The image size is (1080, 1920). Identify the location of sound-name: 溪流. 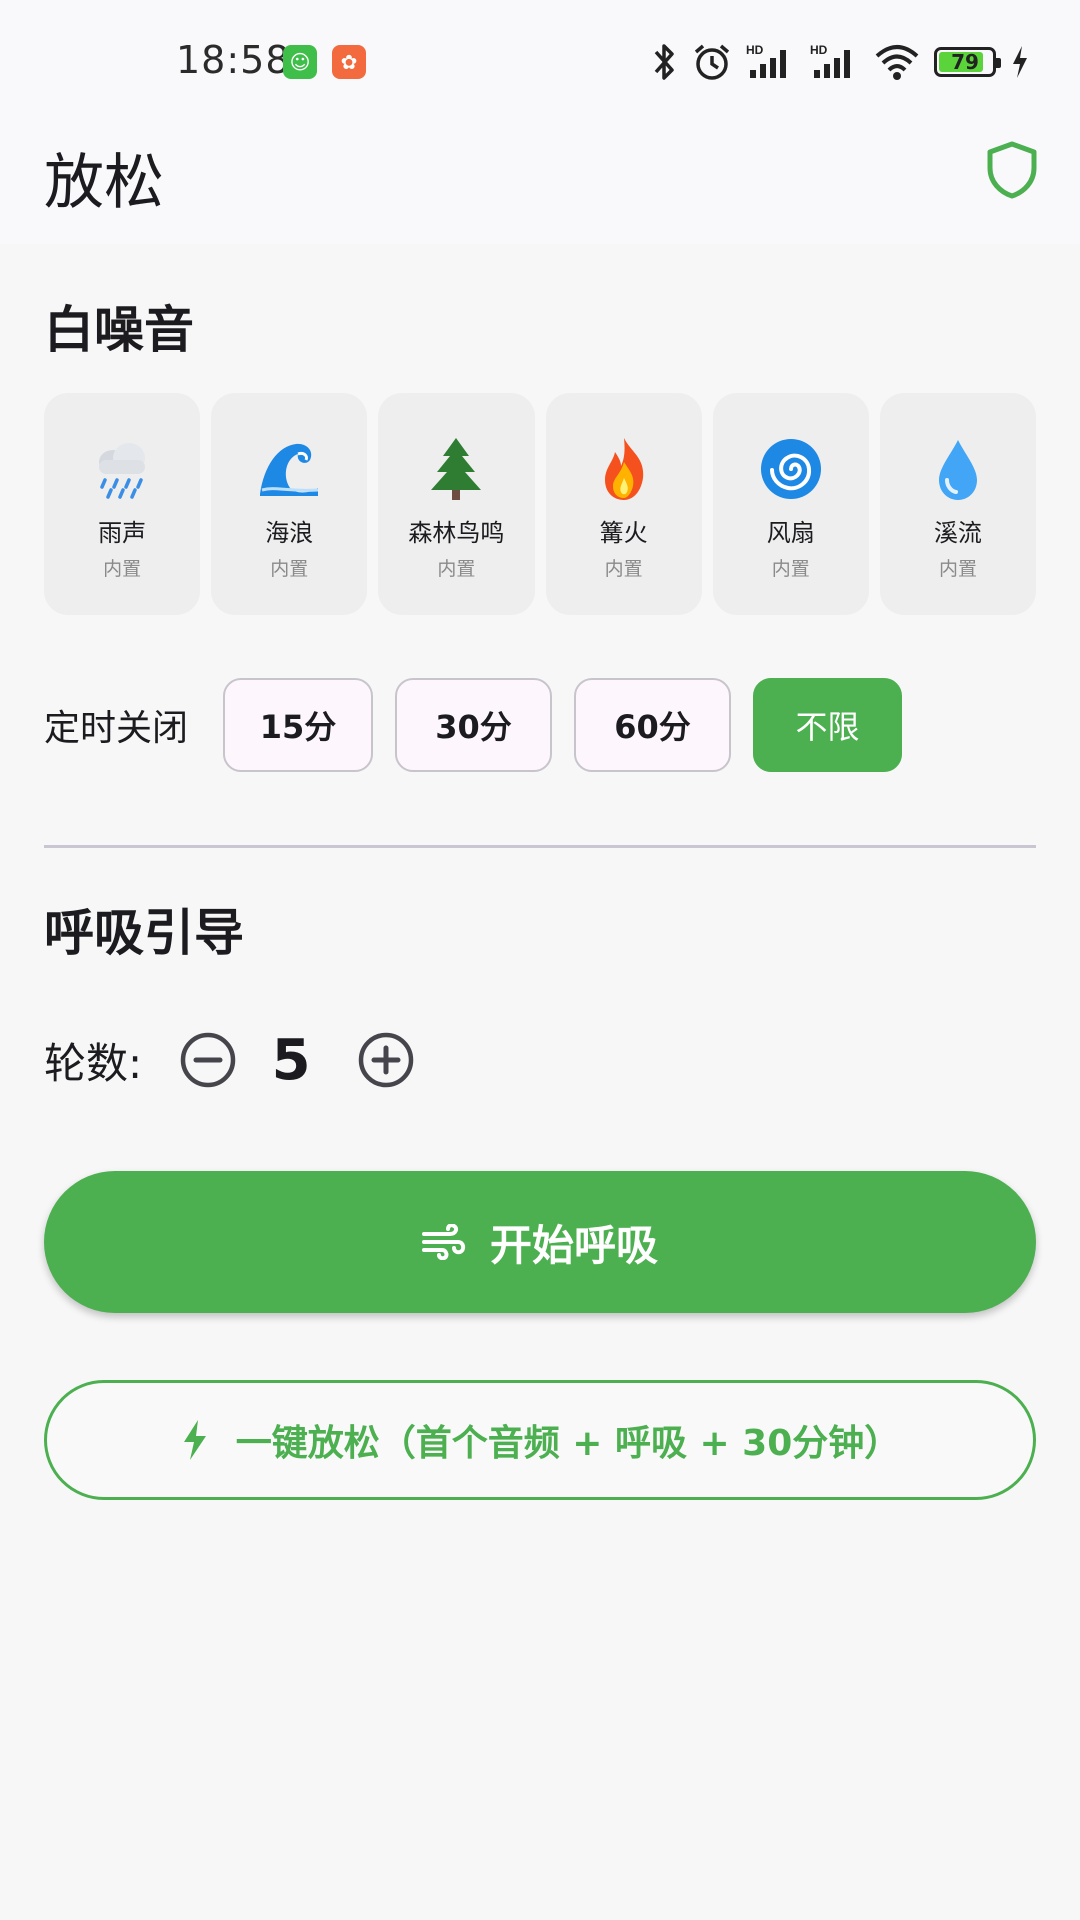
(957, 533).